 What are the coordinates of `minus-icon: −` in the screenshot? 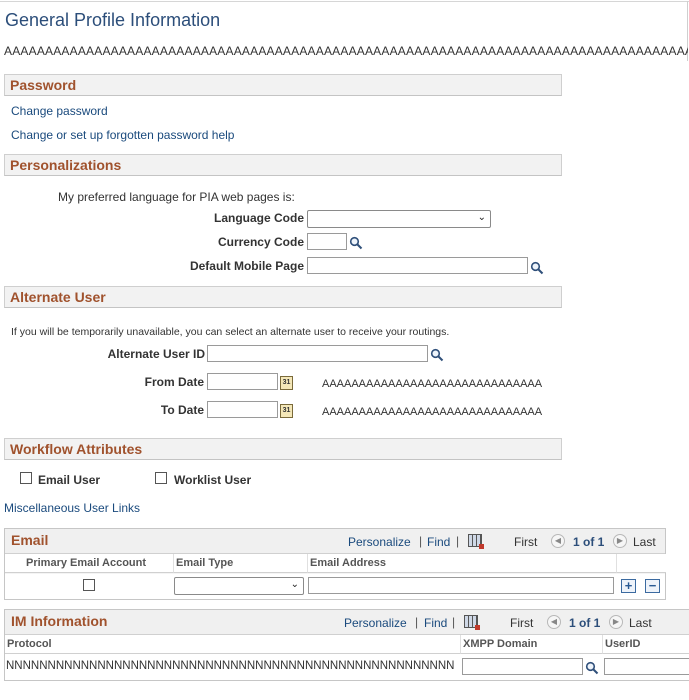 It's located at (652, 586).